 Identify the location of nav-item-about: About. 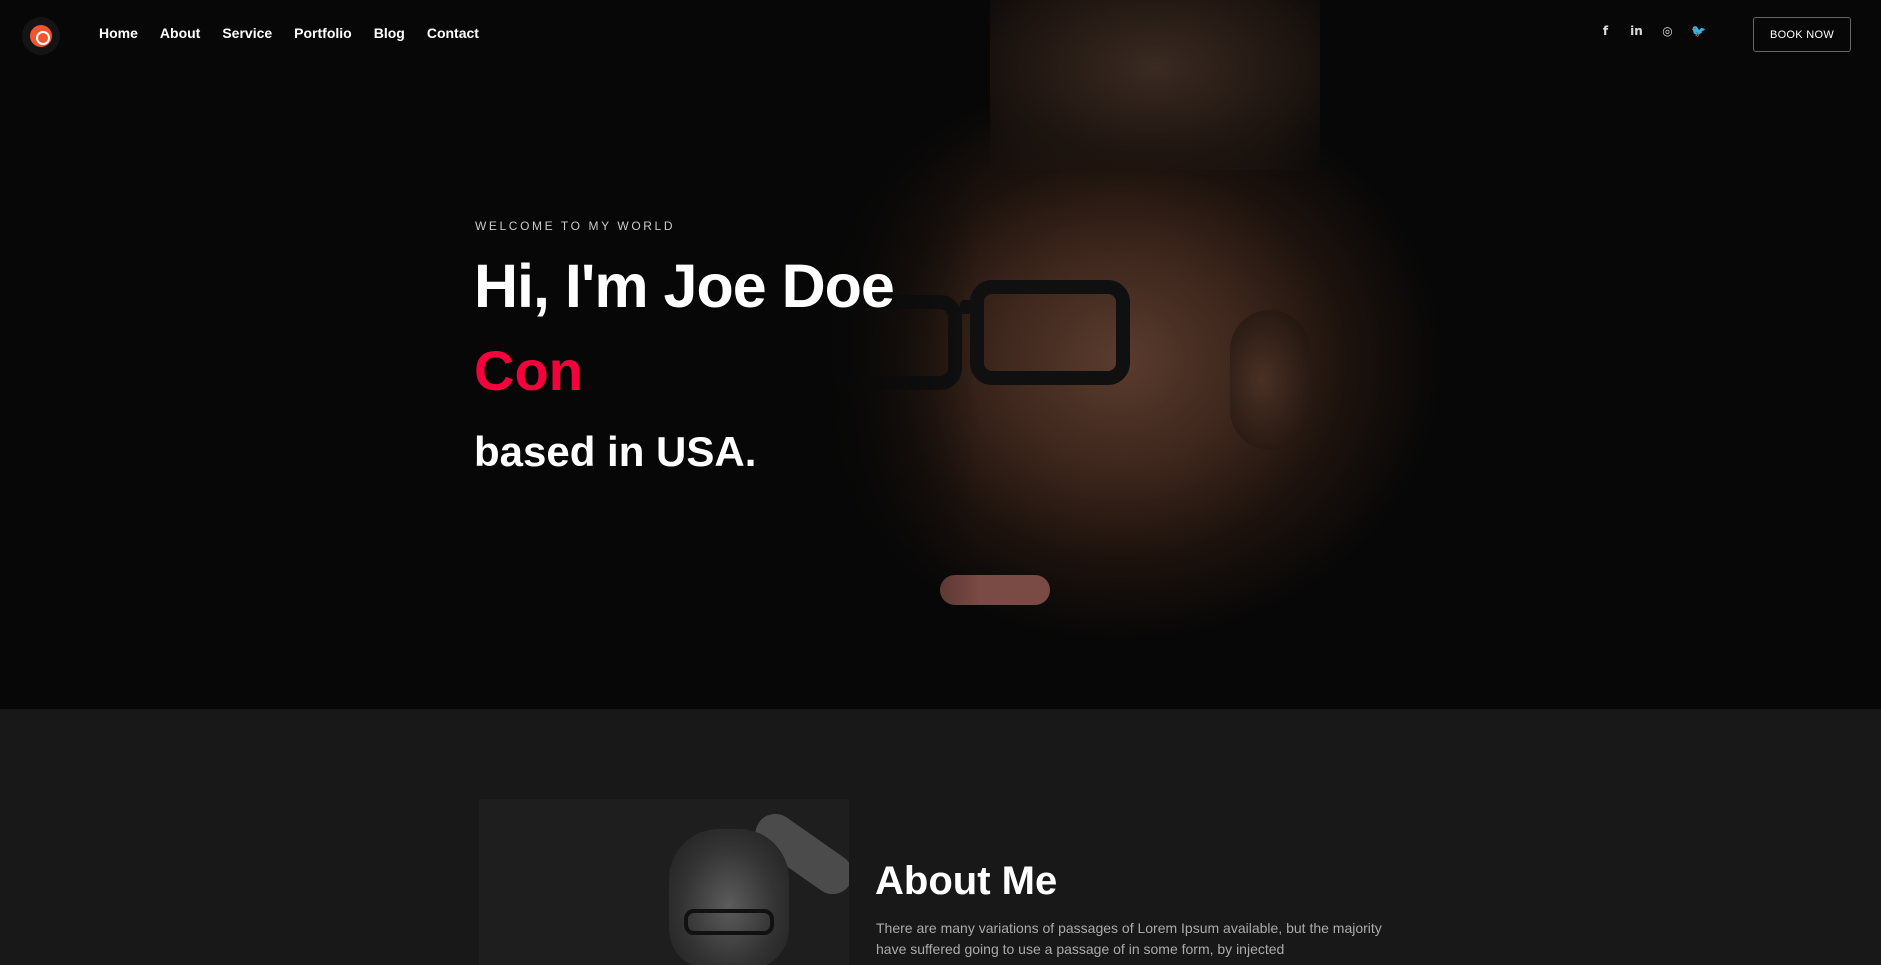
(180, 33).